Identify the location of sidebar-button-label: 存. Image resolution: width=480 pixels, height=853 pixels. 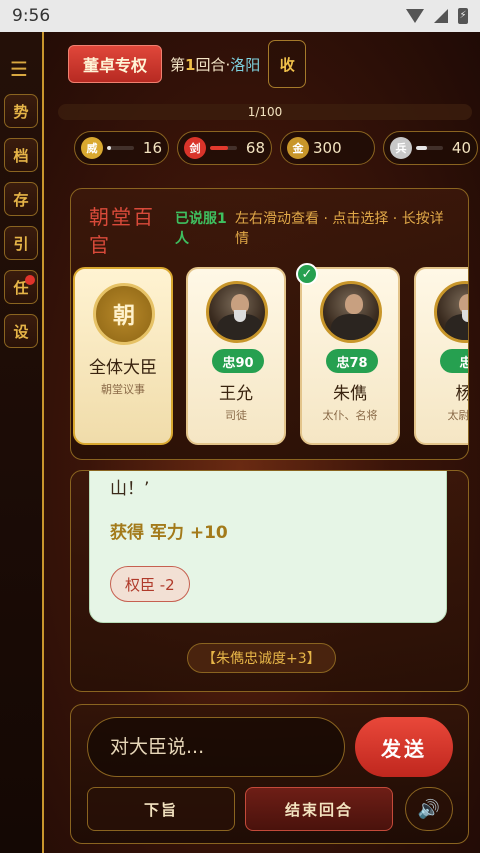
(21, 199).